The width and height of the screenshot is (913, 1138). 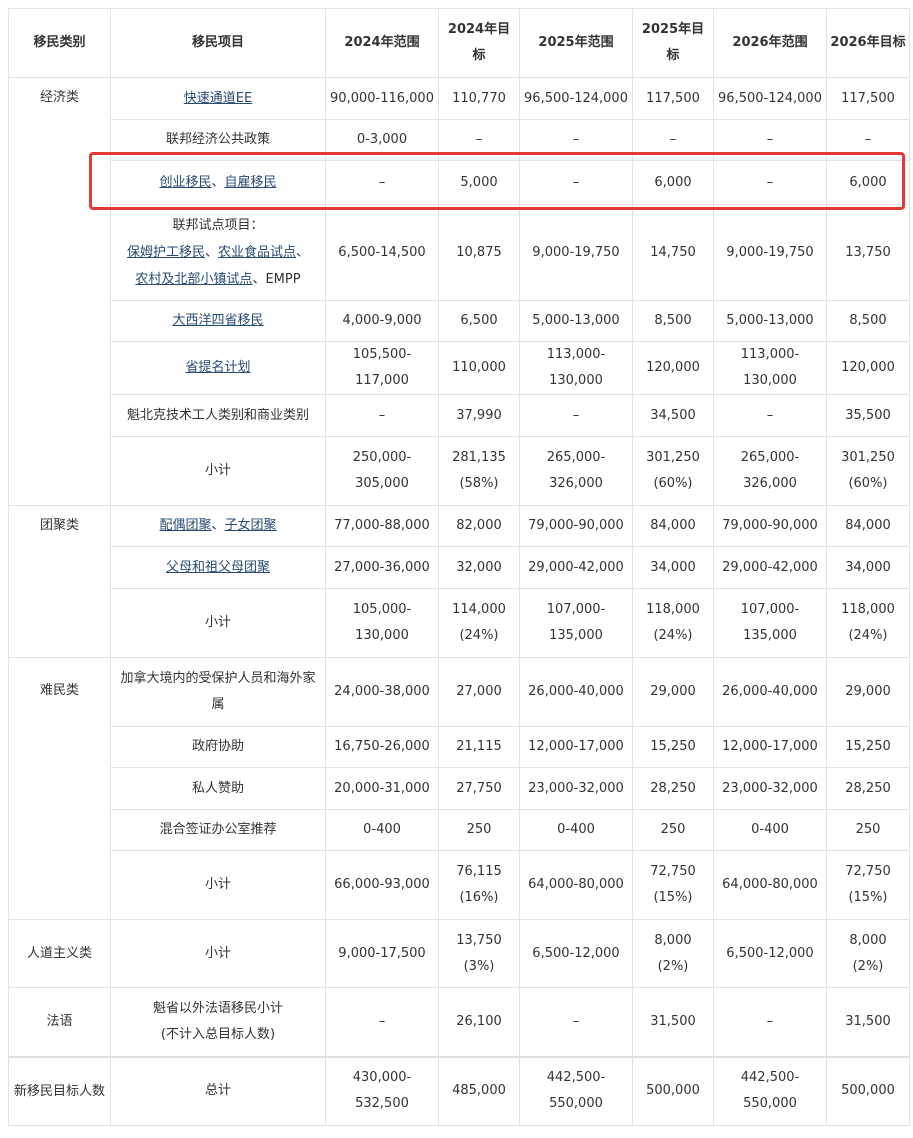 I want to click on startup-visa-link: 创业移民, so click(x=185, y=182).